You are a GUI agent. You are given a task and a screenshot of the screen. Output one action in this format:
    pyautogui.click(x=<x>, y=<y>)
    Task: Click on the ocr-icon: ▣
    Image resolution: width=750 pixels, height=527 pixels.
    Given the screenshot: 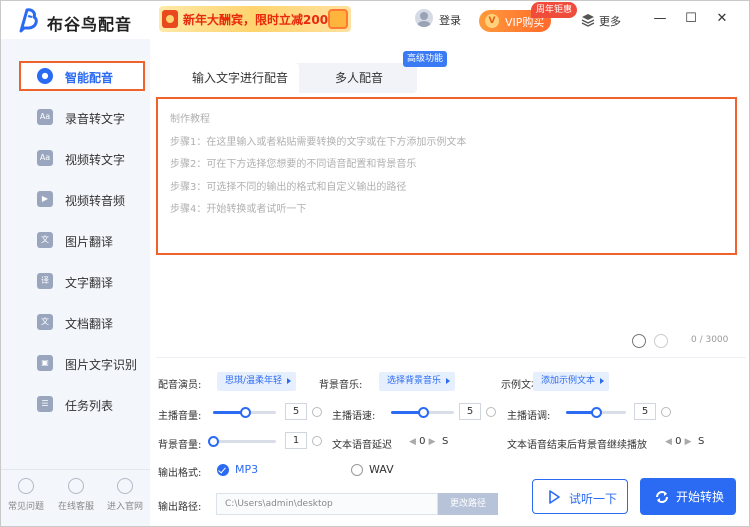 What is the action you would take?
    pyautogui.click(x=45, y=363)
    